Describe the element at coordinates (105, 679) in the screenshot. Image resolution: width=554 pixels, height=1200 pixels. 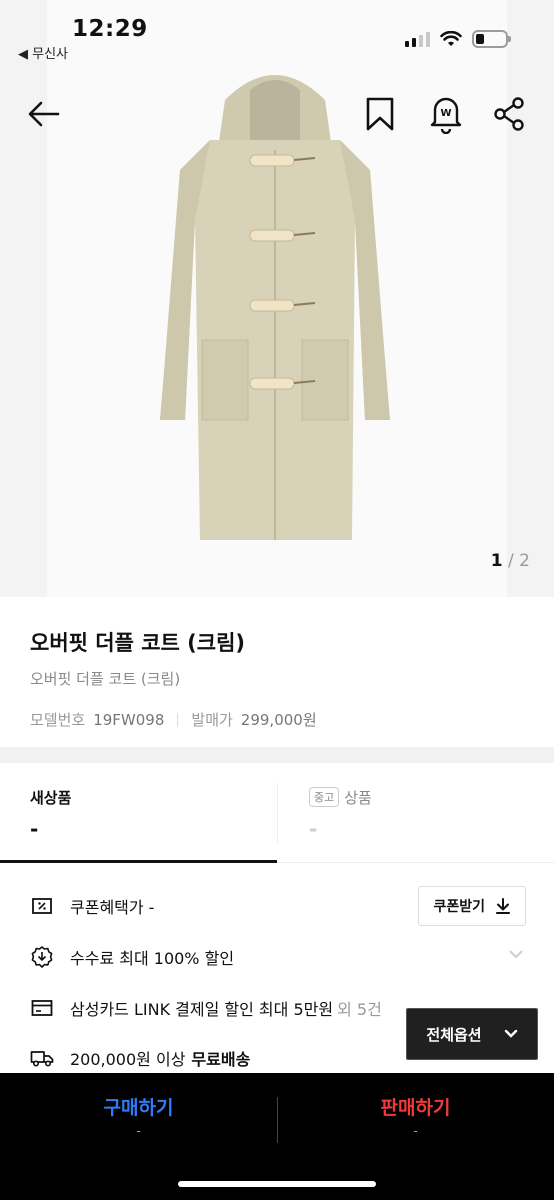
I see `product-subtitle: 오버핏 더플 코트 (크림)` at that location.